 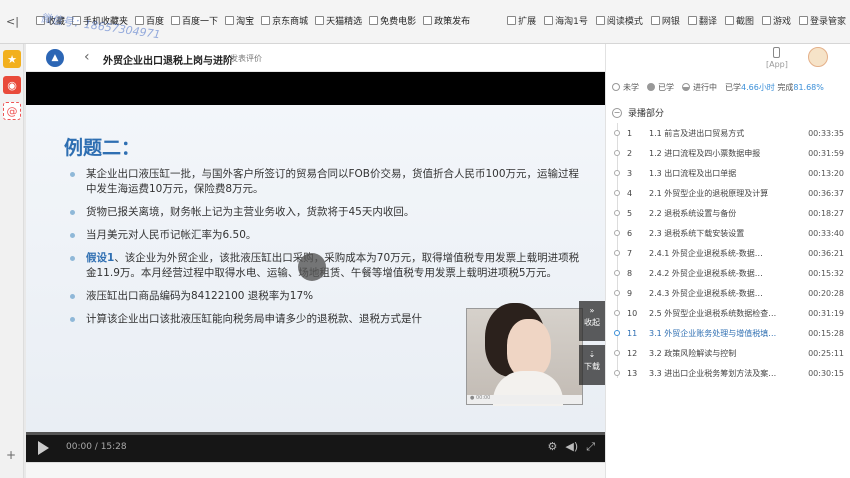 What do you see at coordinates (521, 20) in the screenshot?
I see `extensions-button: 扩展` at bounding box center [521, 20].